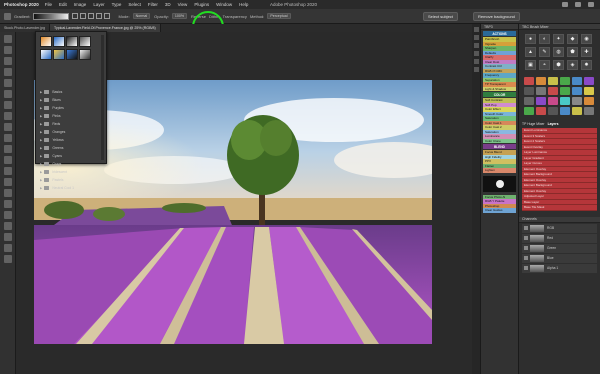  What do you see at coordinates (558, 65) in the screenshot?
I see `brush-icon: ⬢` at bounding box center [558, 65].